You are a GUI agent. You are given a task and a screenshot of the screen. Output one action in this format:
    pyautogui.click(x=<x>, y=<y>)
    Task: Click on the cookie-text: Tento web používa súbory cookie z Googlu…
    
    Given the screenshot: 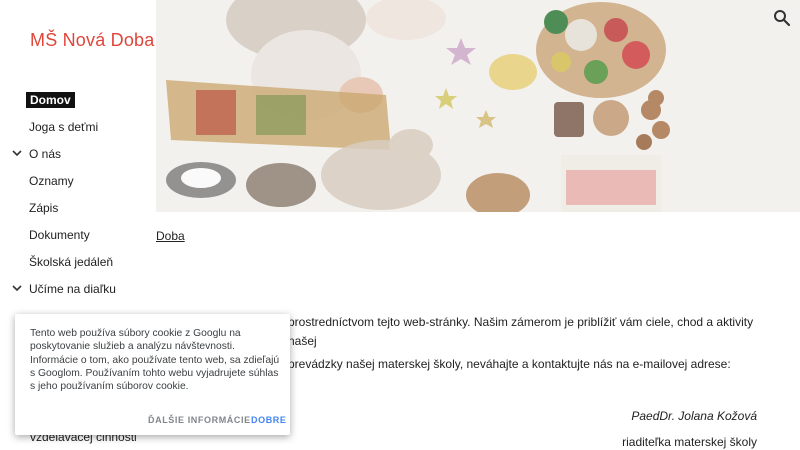 What is the action you would take?
    pyautogui.click(x=155, y=360)
    